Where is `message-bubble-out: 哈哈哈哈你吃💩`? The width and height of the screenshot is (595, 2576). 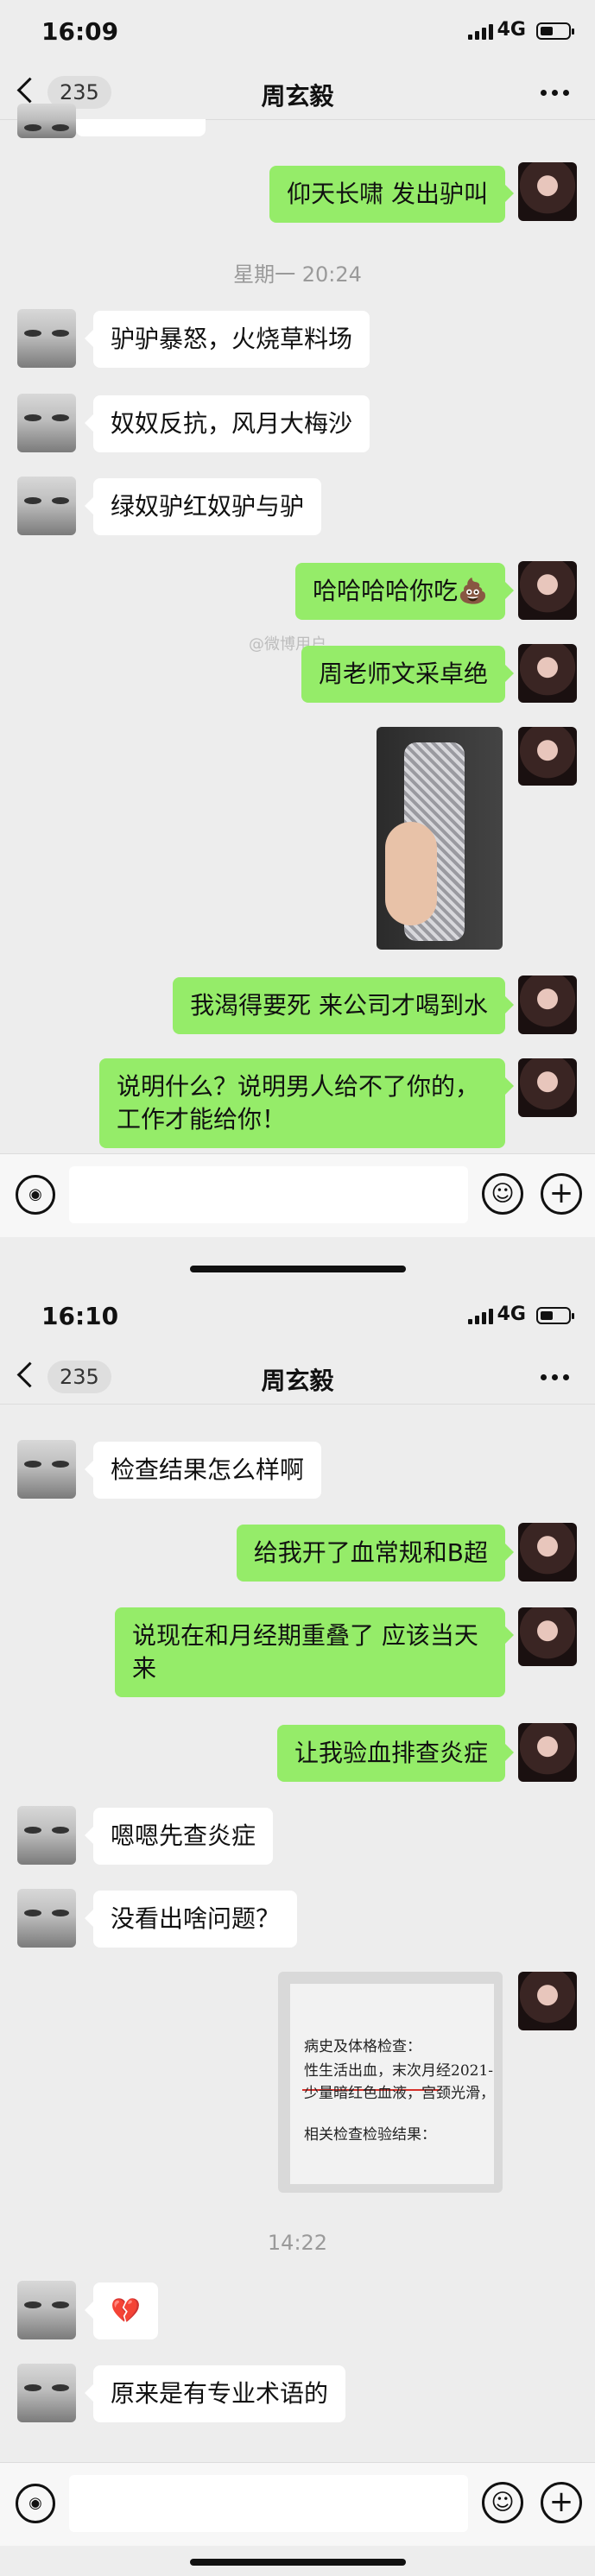
message-bubble-out: 哈哈哈哈你吃💩 is located at coordinates (405, 591).